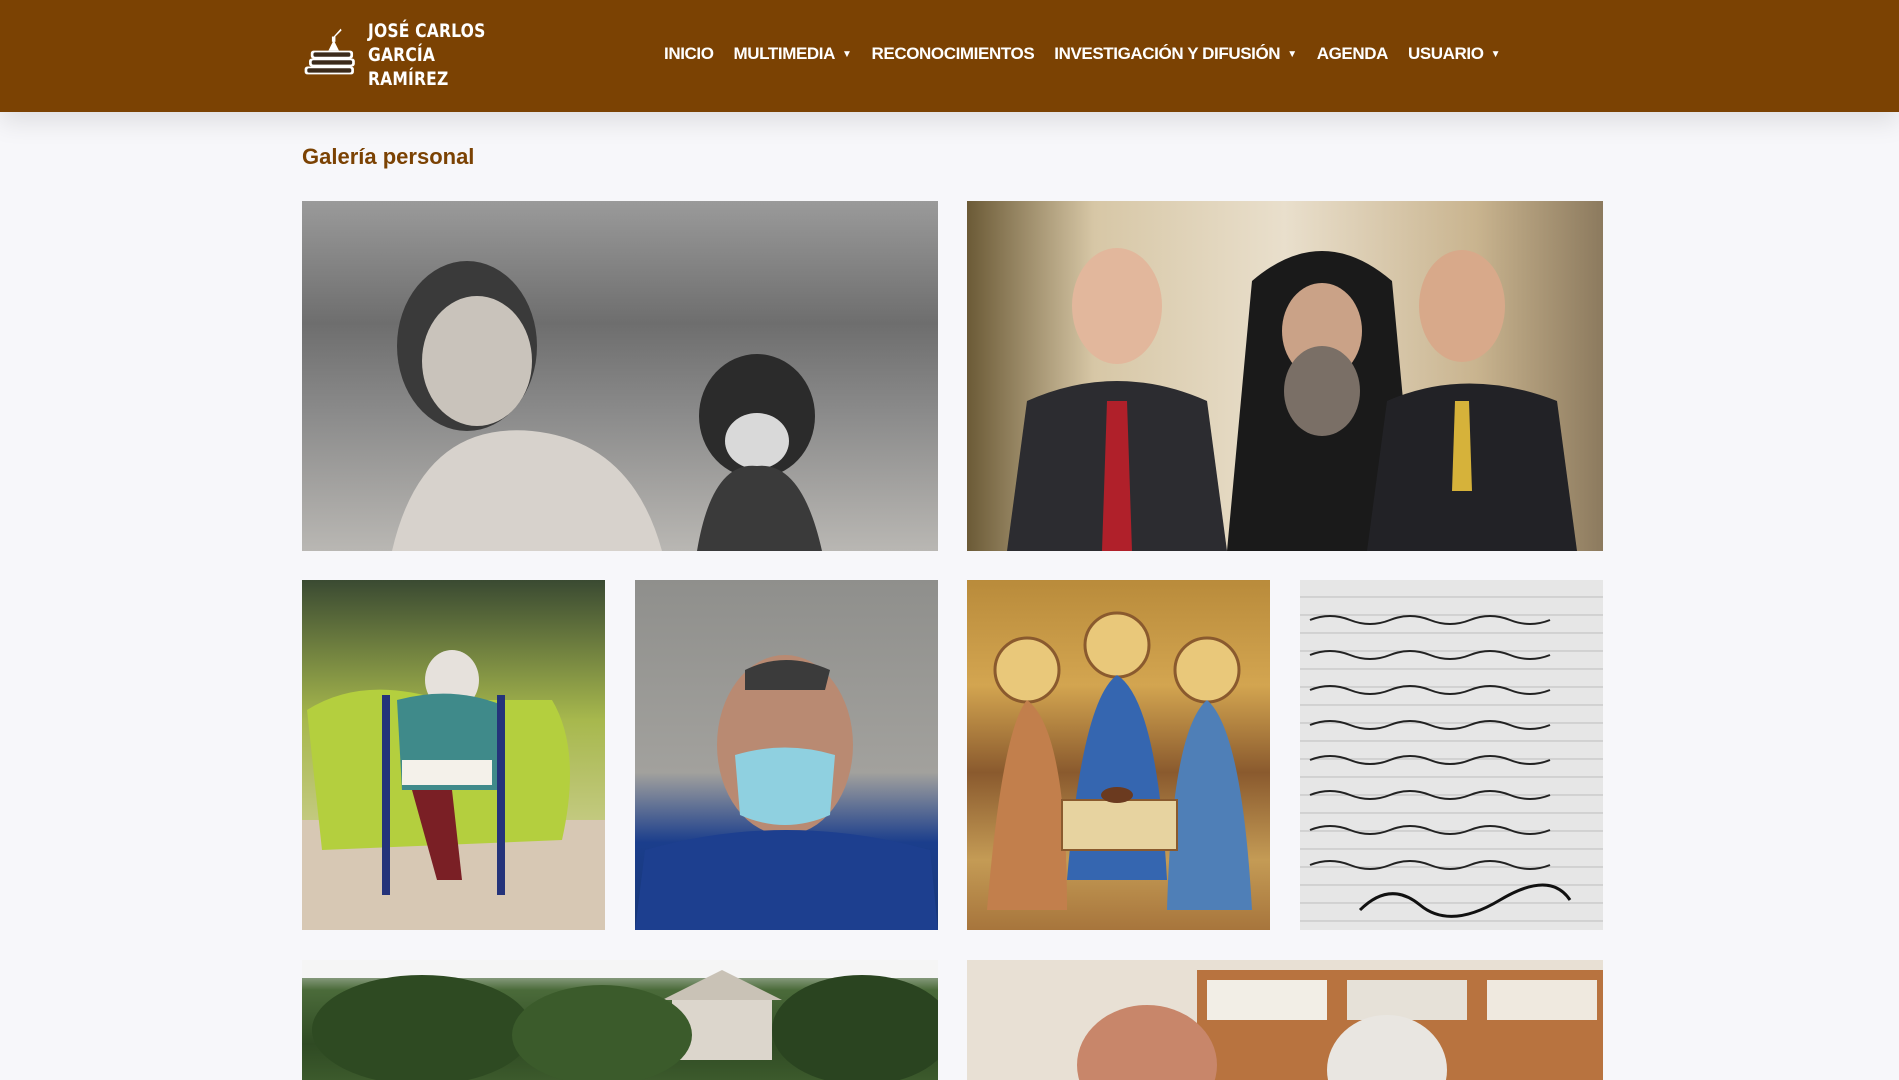 The image size is (1899, 1080). I want to click on gallery-photo-man-with-dog, so click(620, 376).